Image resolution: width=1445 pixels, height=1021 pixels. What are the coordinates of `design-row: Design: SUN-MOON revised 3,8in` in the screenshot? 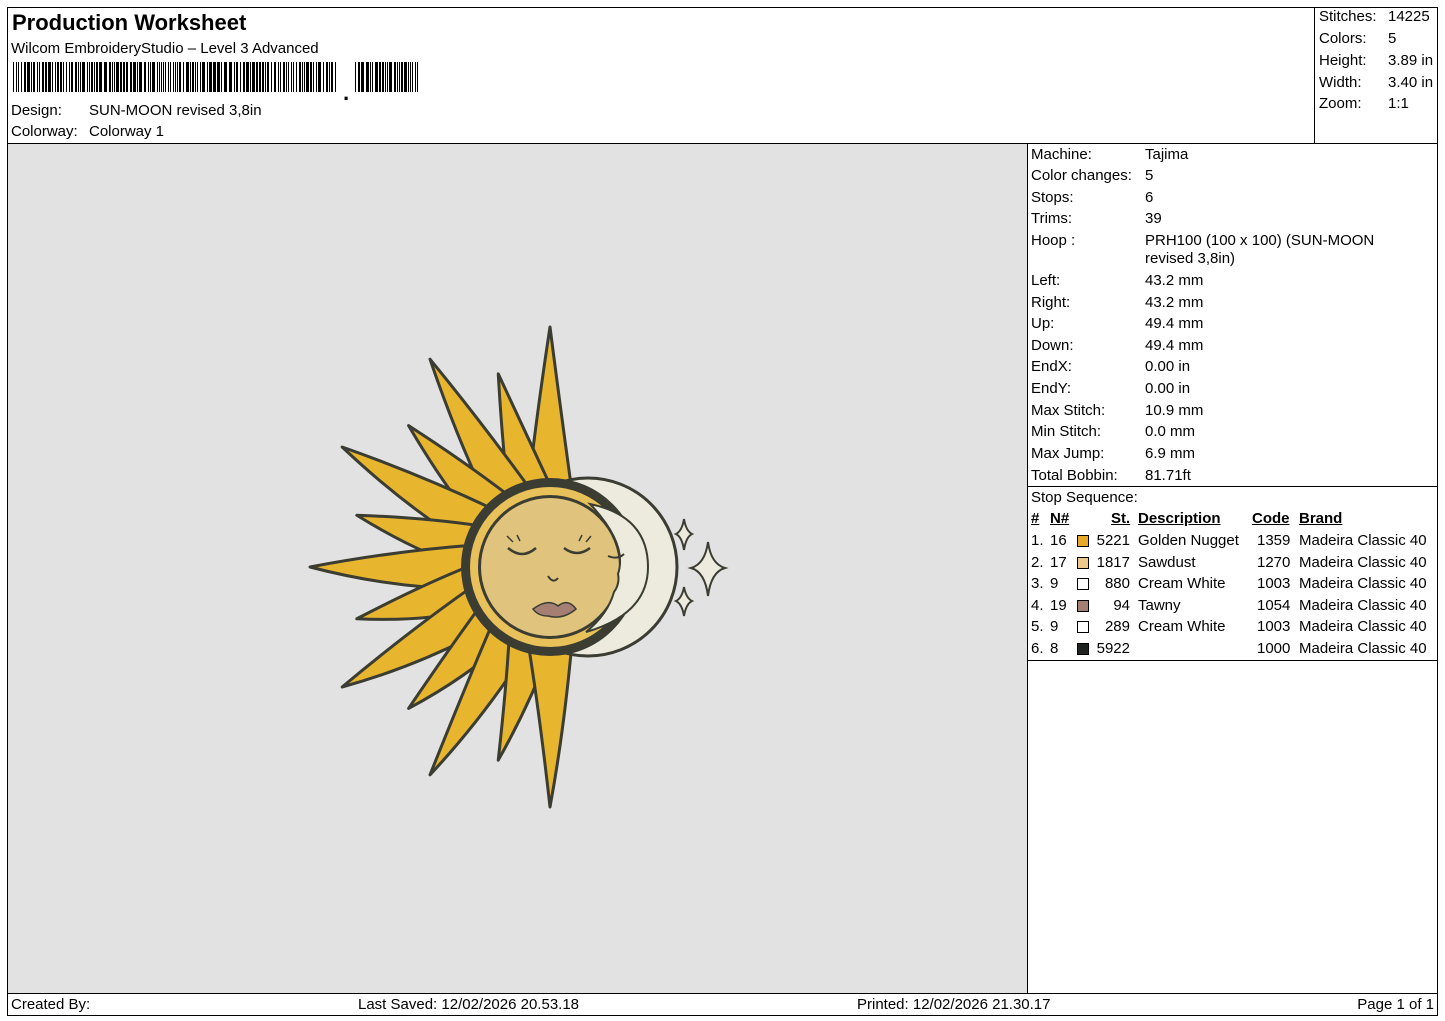 It's located at (136, 110).